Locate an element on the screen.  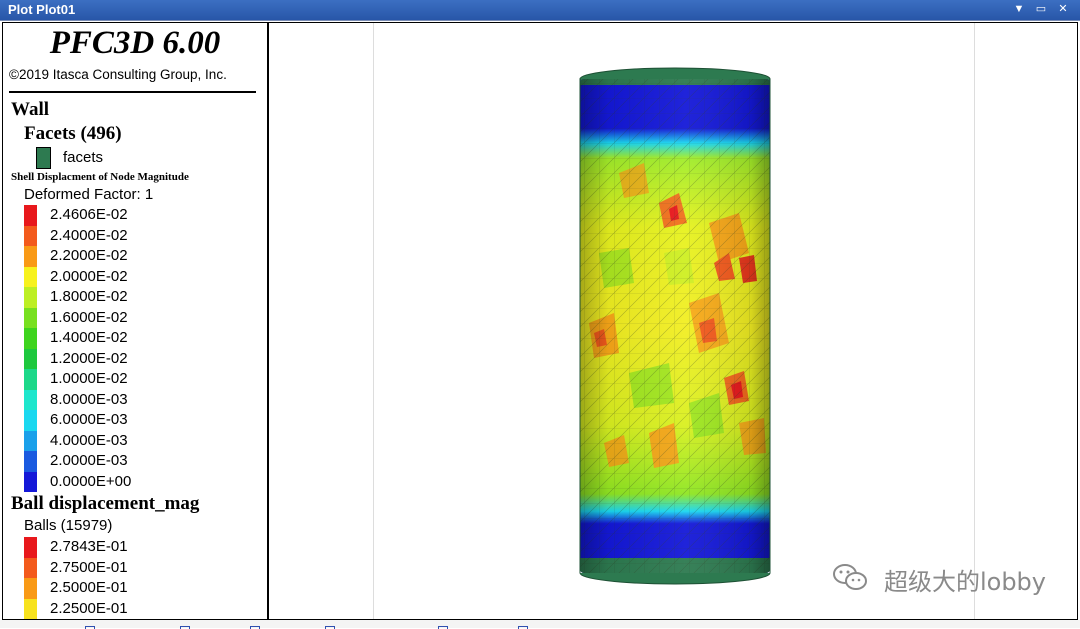
app-title: PFC3D 6.00 is located at coordinates (135, 43).